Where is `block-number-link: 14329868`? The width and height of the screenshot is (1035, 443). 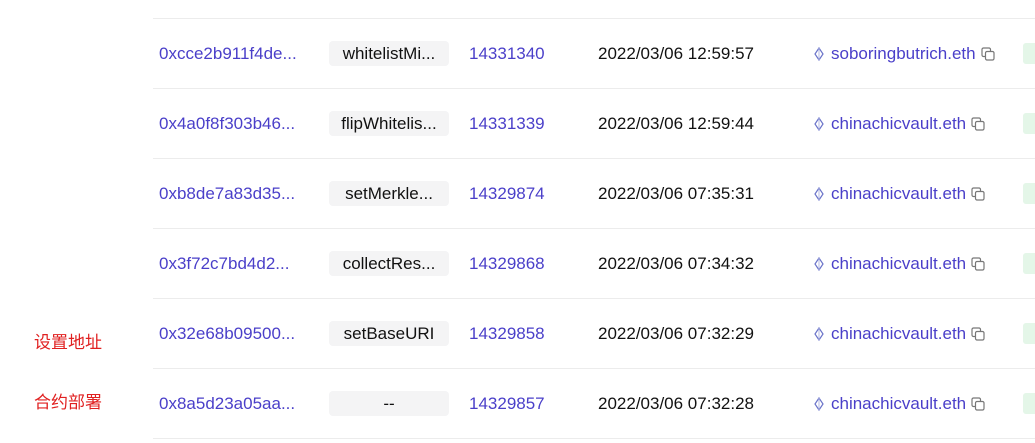 block-number-link: 14329868 is located at coordinates (507, 263).